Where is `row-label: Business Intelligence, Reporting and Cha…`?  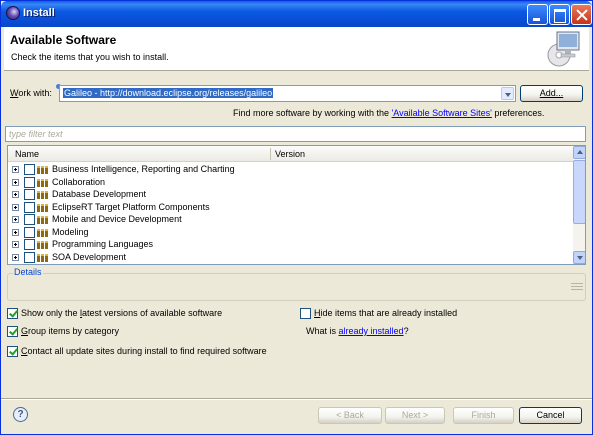
row-label: Business Intelligence, Reporting and Cha… is located at coordinates (143, 169).